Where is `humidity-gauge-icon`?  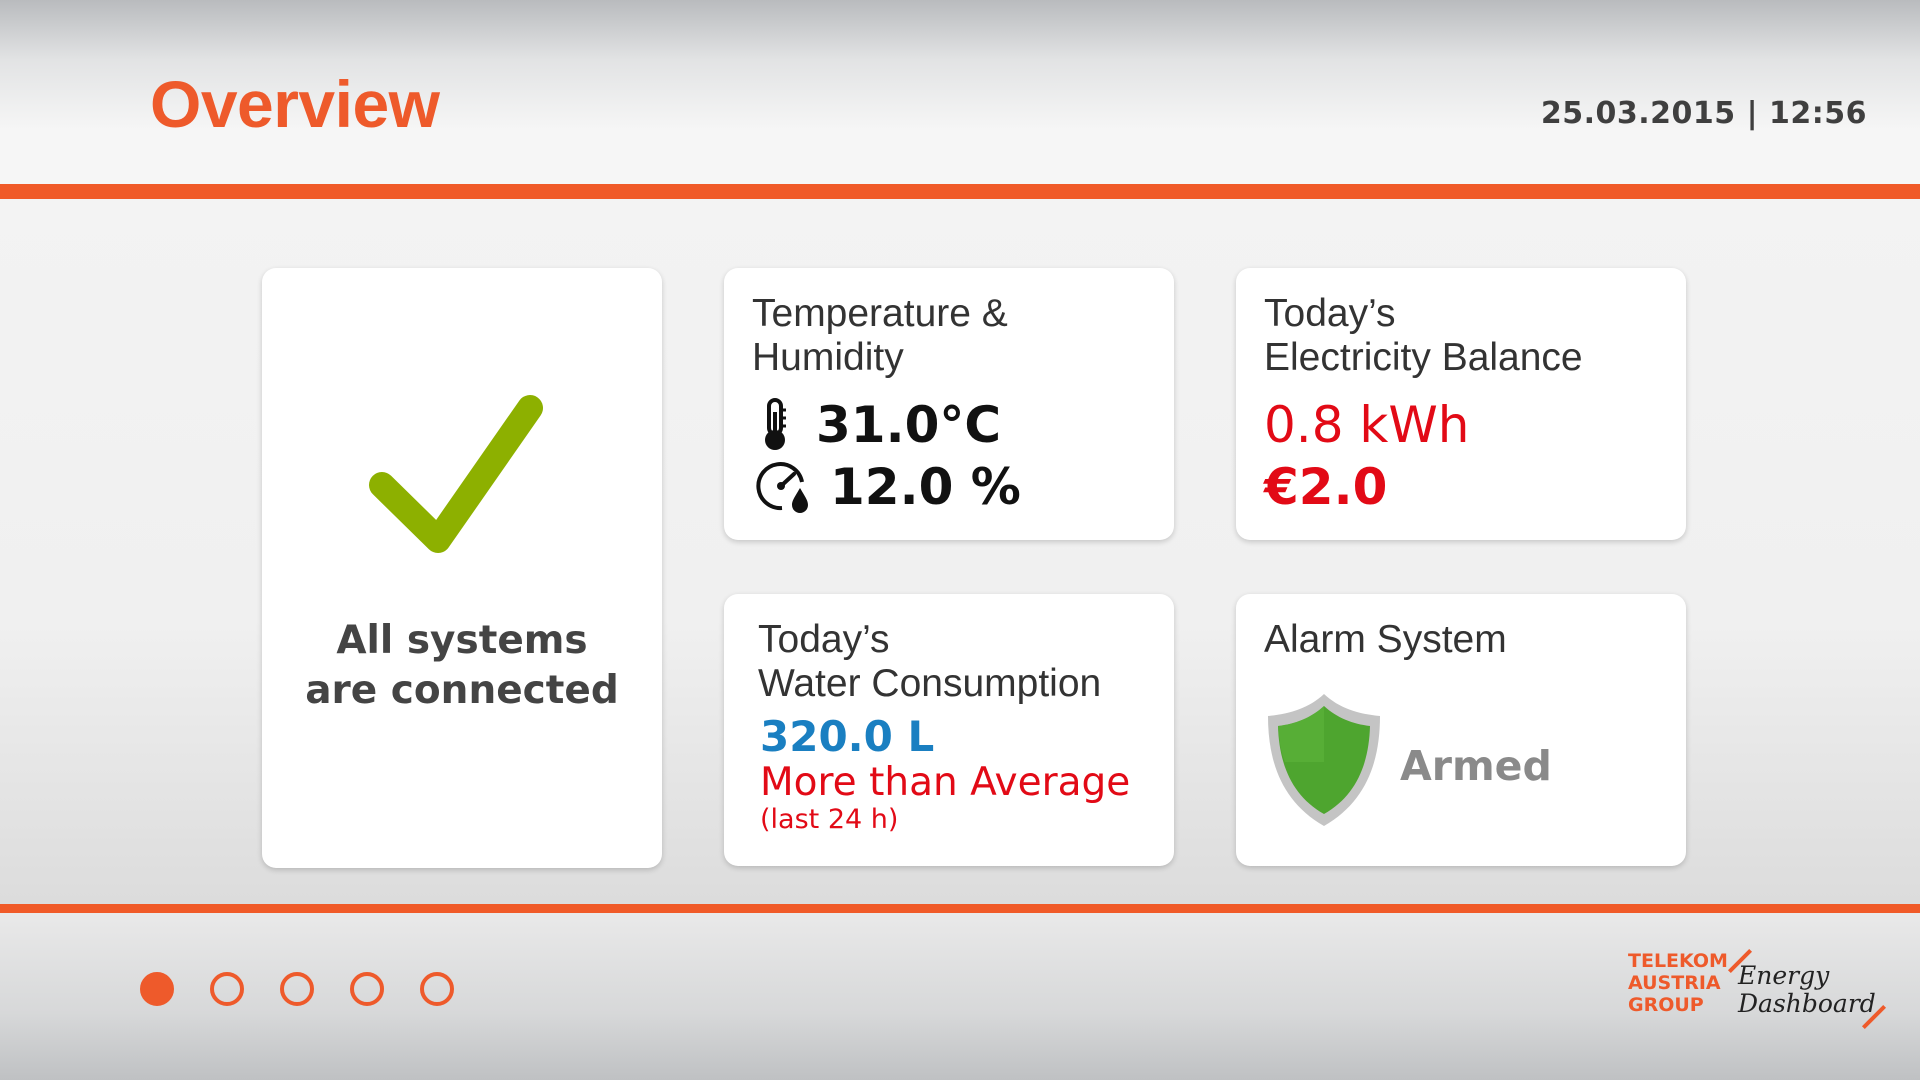 humidity-gauge-icon is located at coordinates (782, 487).